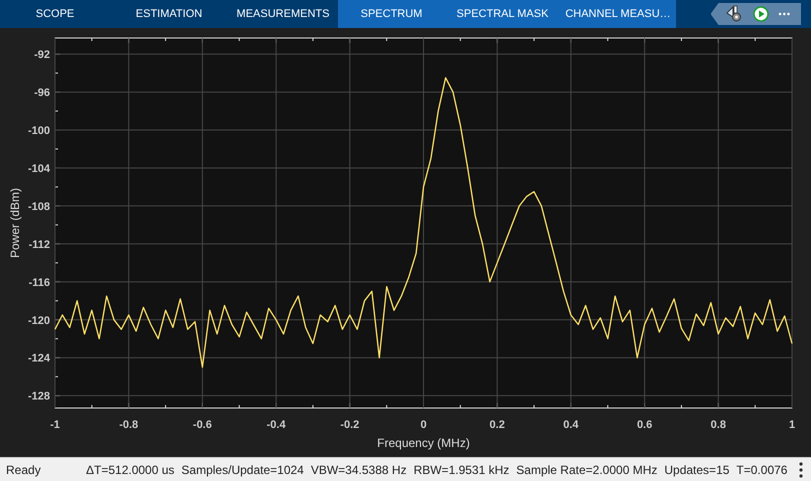 The image size is (811, 481). I want to click on status-field: RBW=1.9531 kHz, so click(462, 469).